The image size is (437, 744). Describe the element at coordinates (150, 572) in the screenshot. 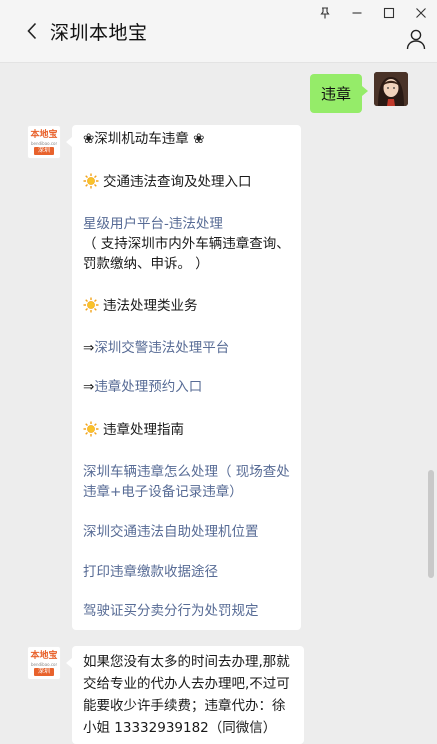

I see `link-print-receipt: 打印违章缴款收据途径` at that location.